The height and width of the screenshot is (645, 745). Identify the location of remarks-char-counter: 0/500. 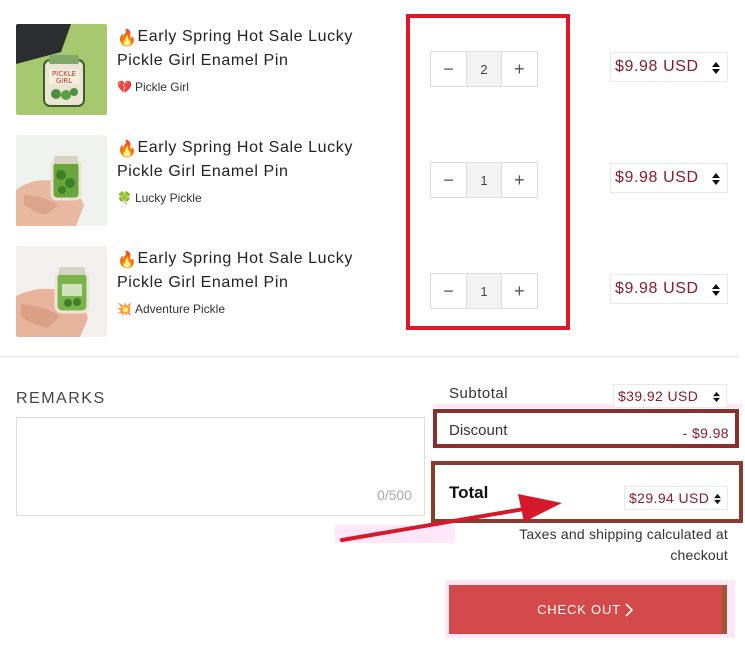
(394, 495).